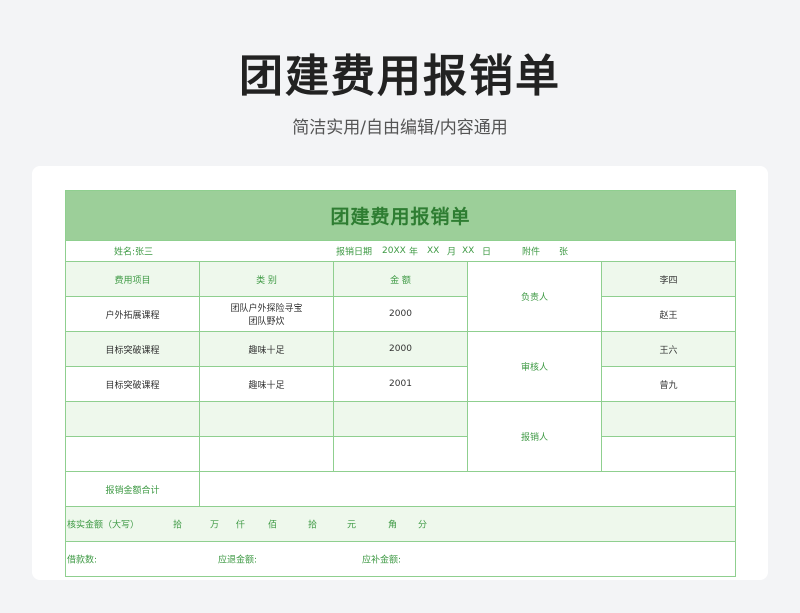  Describe the element at coordinates (400, 279) in the screenshot. I see `header-amount: 金 额` at that location.